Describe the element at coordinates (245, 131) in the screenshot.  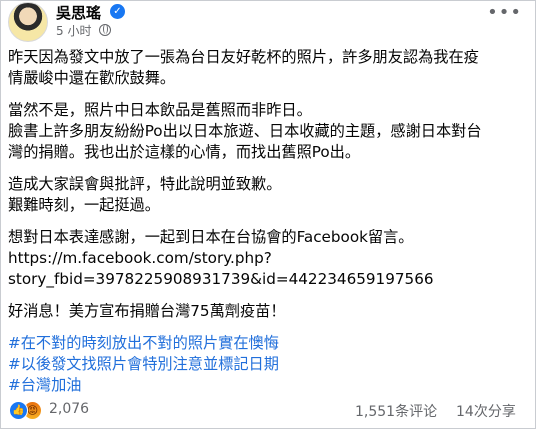
I see `text-line: 臉書上許多朋友紛紛Po出以日本旅遊、日本收藏的主題，感謝日本對台` at that location.